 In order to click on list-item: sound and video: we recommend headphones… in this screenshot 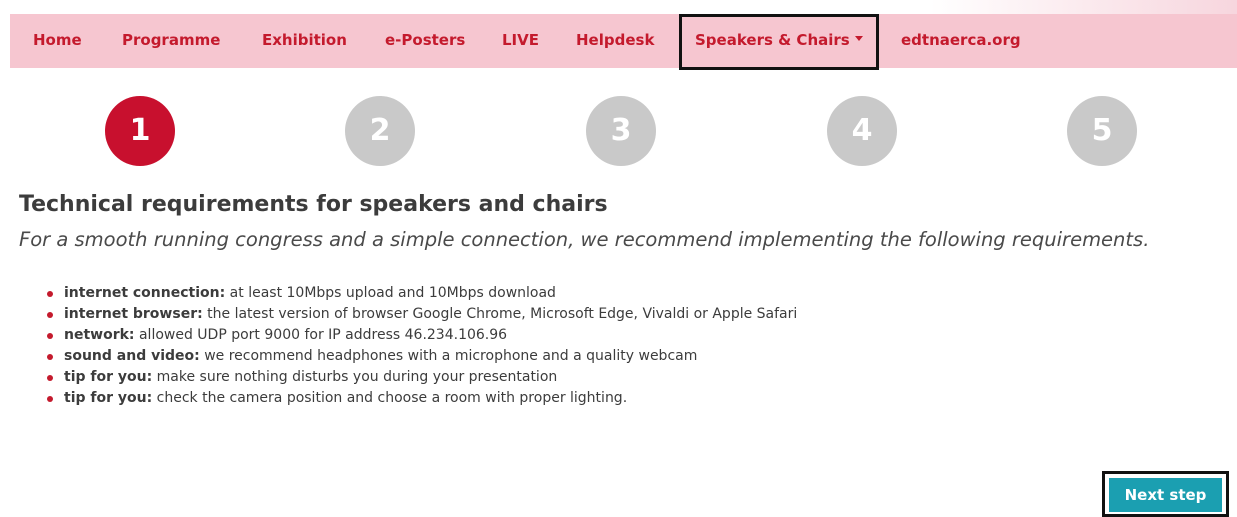, I will do `click(420, 356)`.